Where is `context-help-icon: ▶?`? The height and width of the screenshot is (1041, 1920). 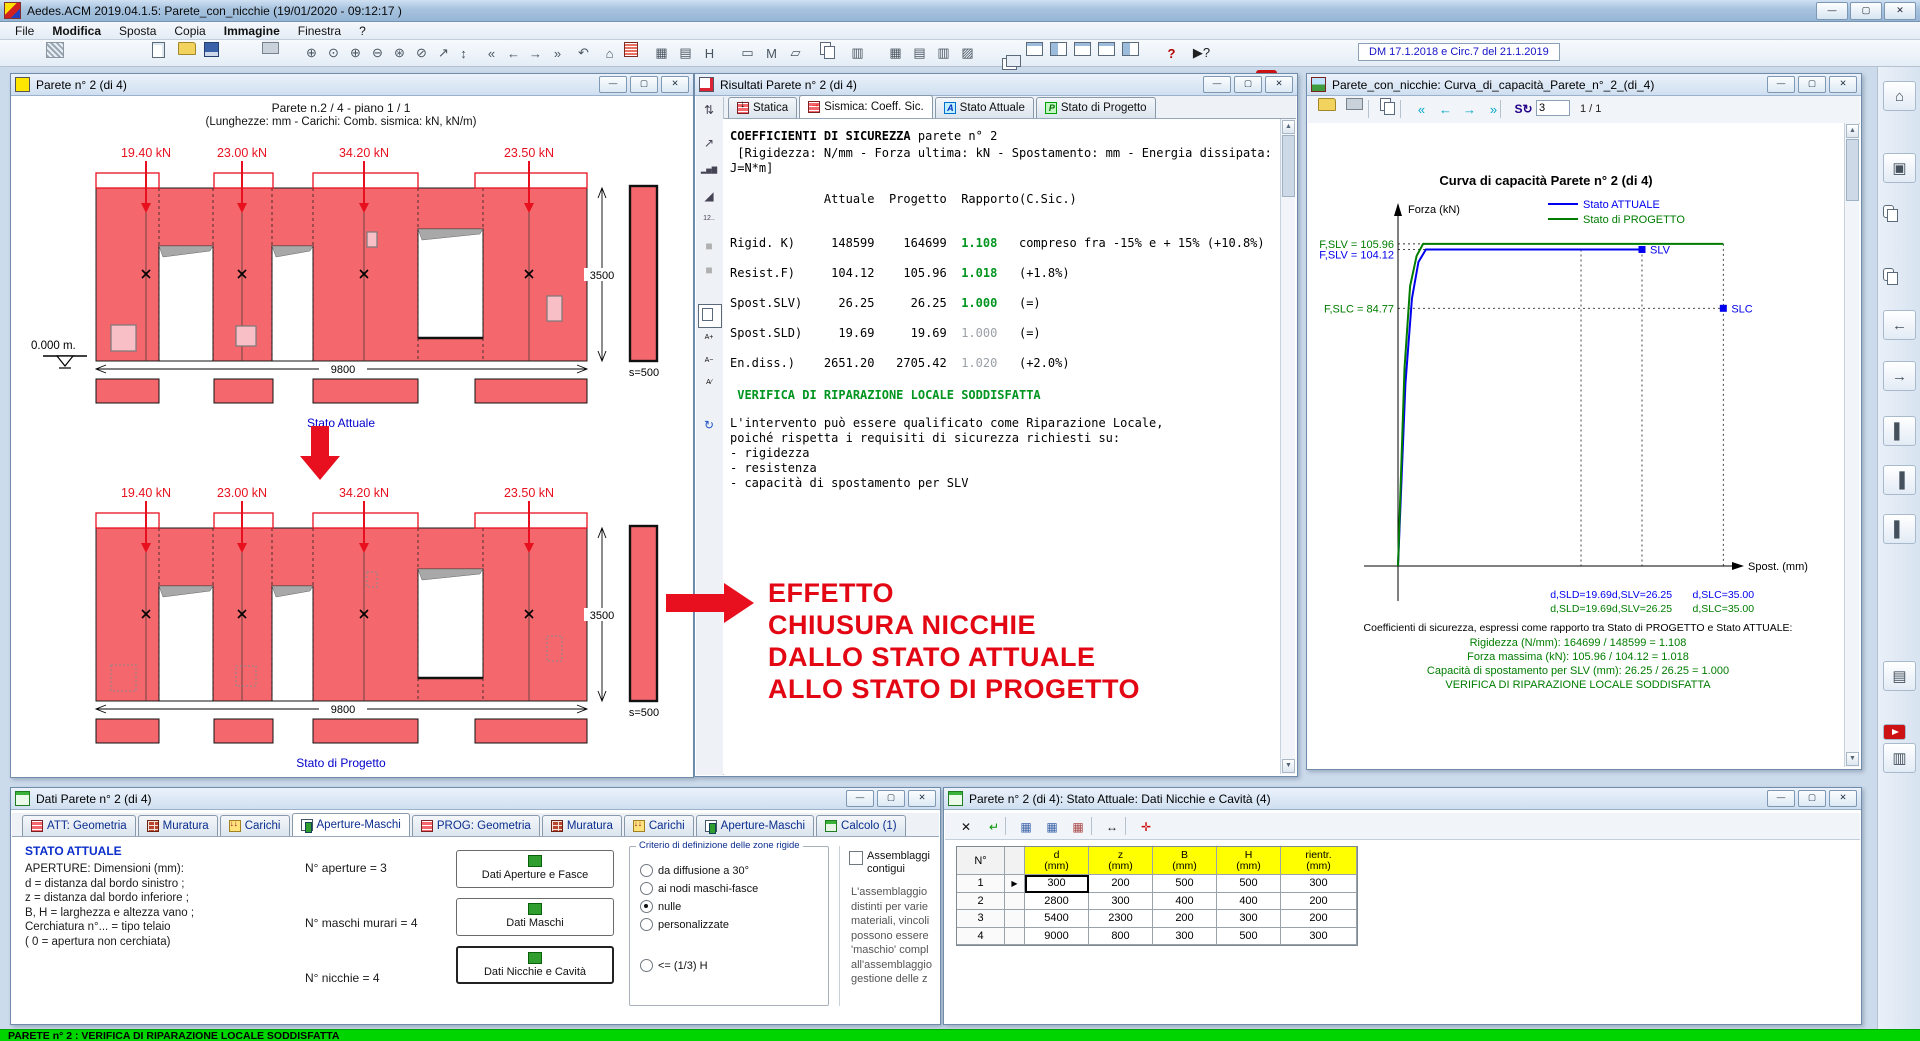 context-help-icon: ▶? is located at coordinates (1201, 53).